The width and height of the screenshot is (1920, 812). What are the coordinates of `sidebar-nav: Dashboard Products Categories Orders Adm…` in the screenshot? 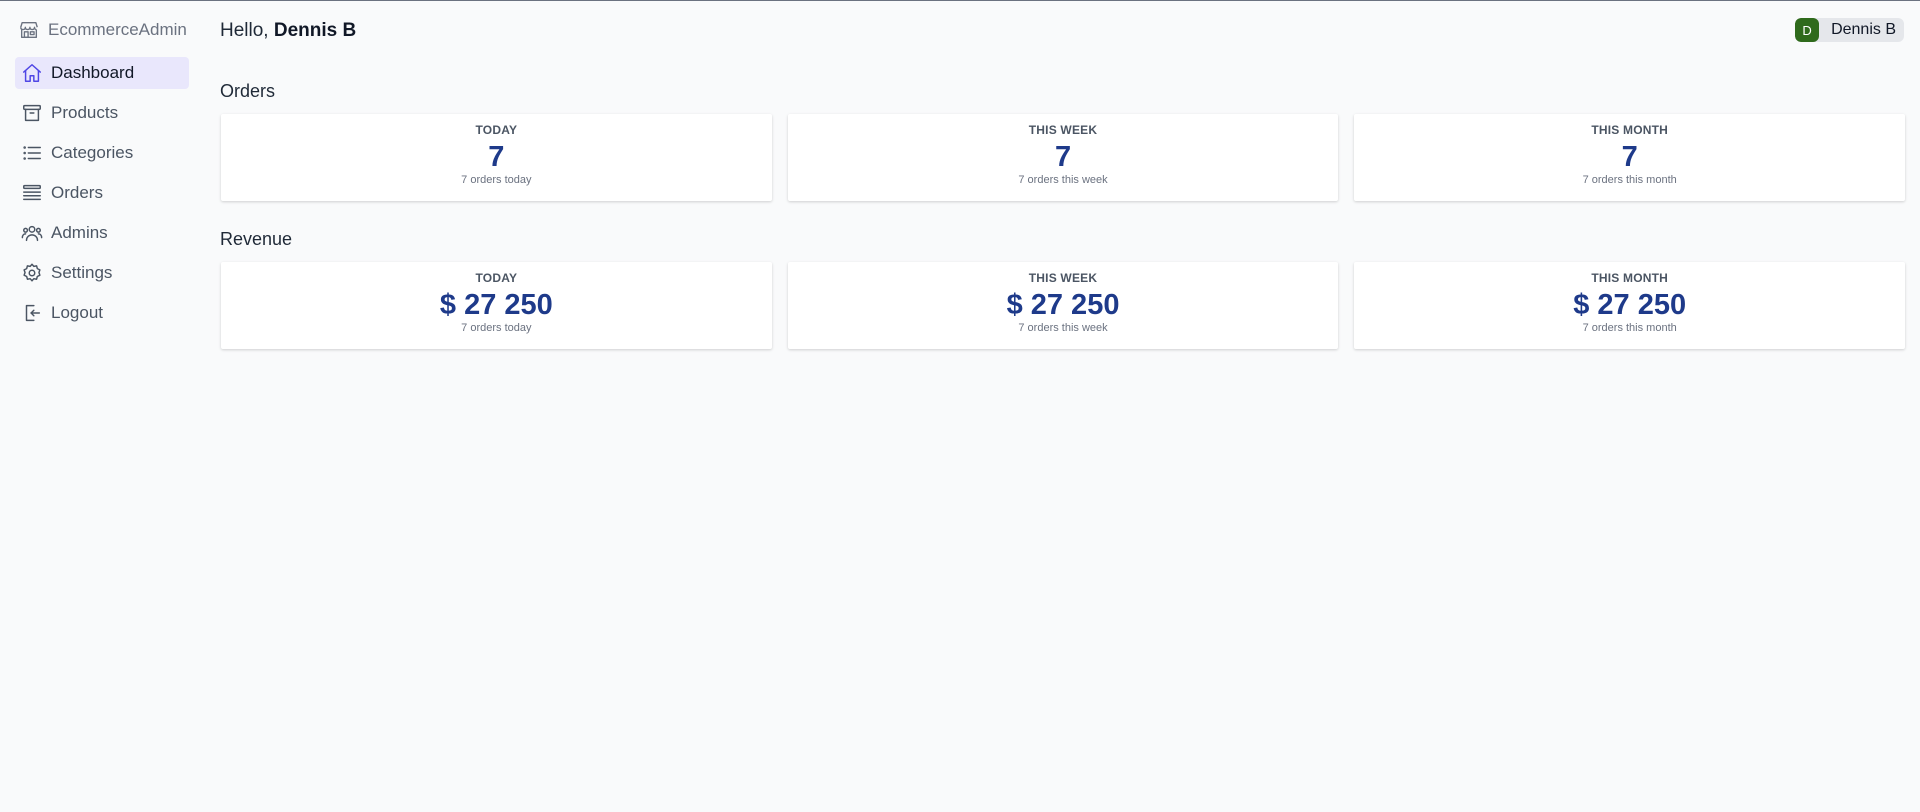 It's located at (102, 197).